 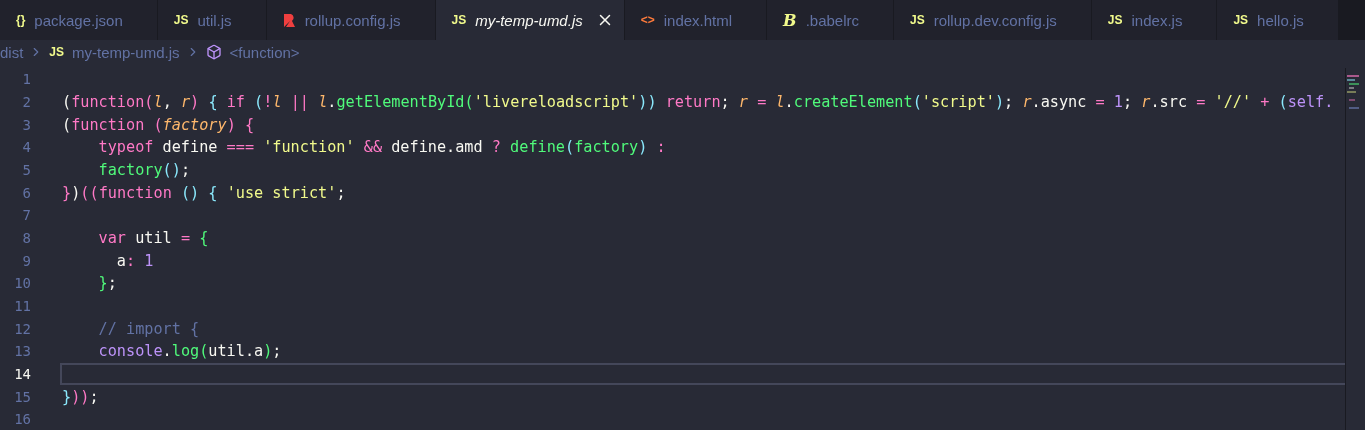 I want to click on editor-tab: {} package.json, so click(x=79, y=20).